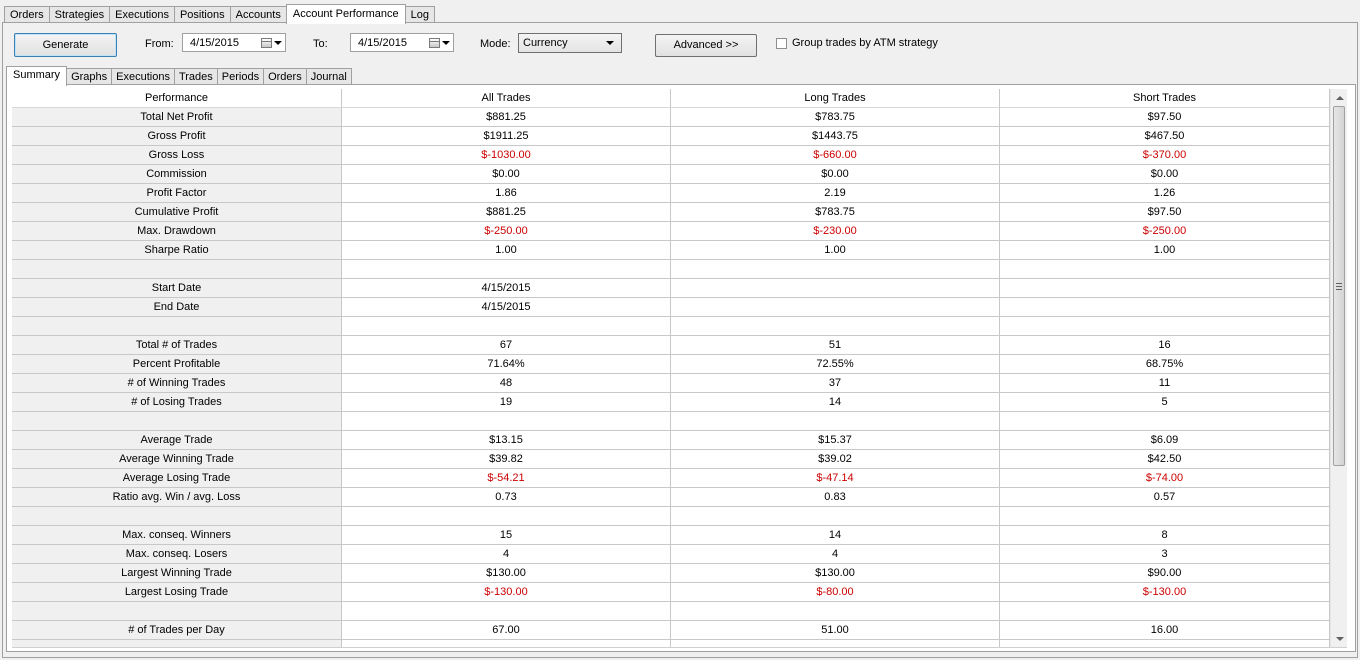 Image resolution: width=1360 pixels, height=660 pixels. Describe the element at coordinates (835, 98) in the screenshot. I see `column-header-long-trades: Long Trades` at that location.